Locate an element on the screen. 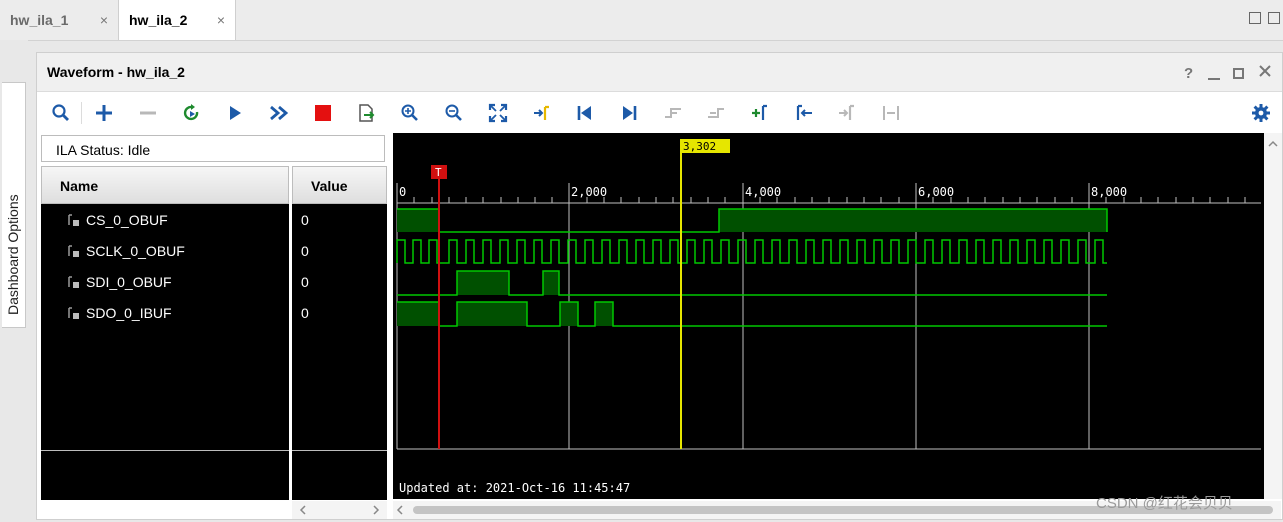 The height and width of the screenshot is (522, 1283). time-tick-label: 2,000 is located at coordinates (589, 192).